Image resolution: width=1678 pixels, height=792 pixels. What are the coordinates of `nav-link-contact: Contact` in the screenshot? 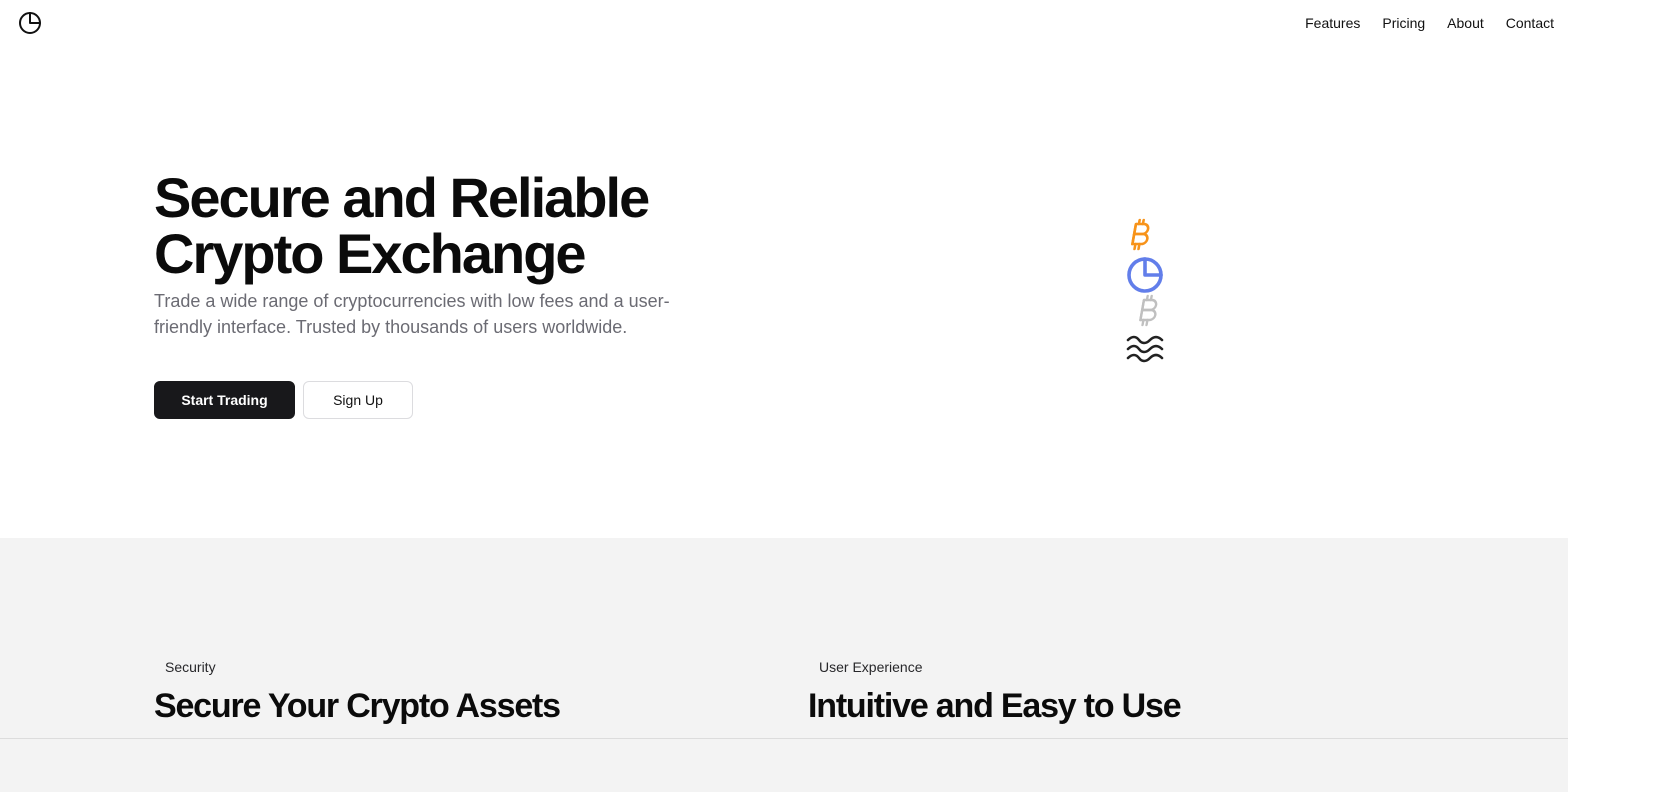 It's located at (1530, 23).